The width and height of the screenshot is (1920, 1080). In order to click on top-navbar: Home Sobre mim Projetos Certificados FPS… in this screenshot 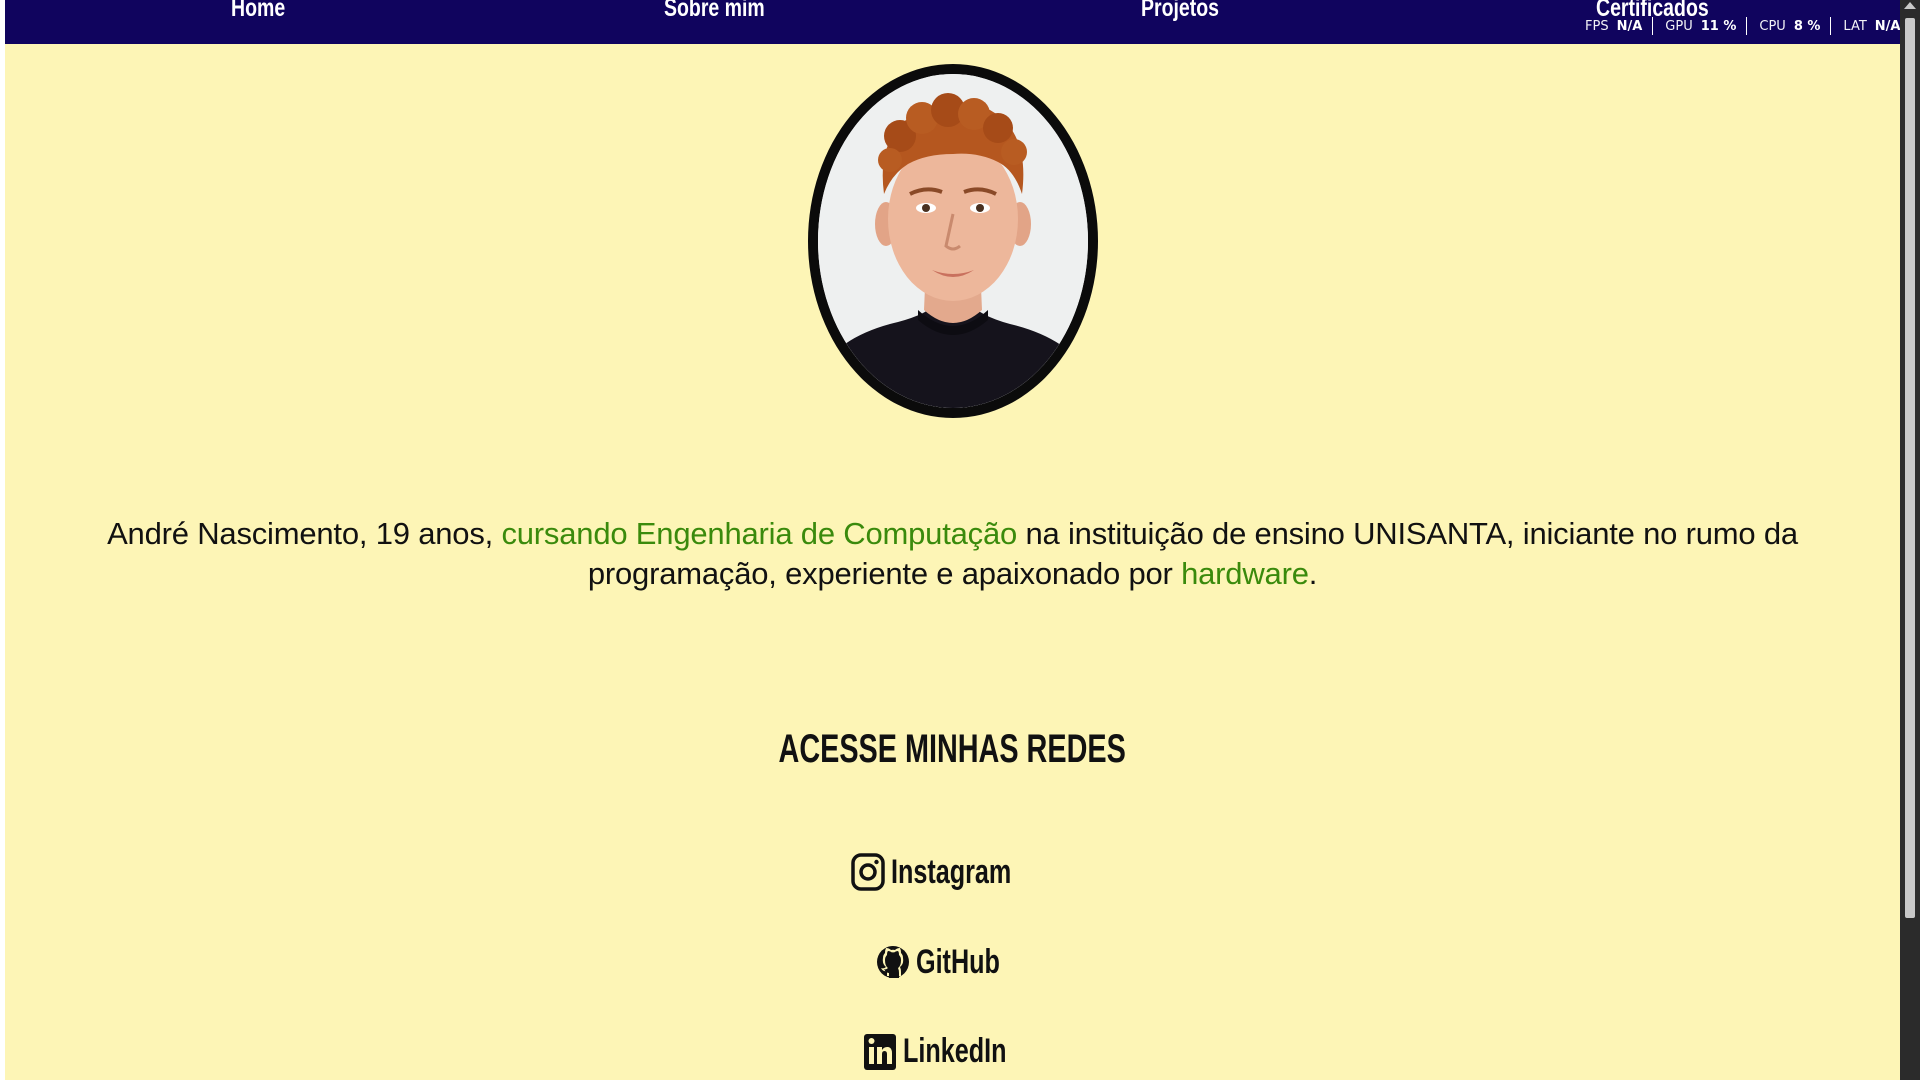, I will do `click(952, 22)`.